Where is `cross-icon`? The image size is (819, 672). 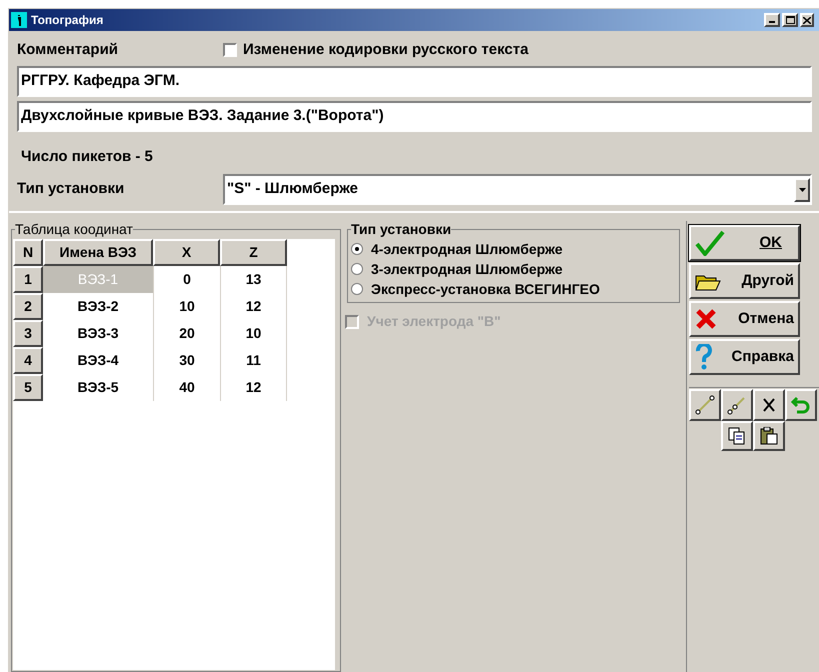 cross-icon is located at coordinates (706, 319).